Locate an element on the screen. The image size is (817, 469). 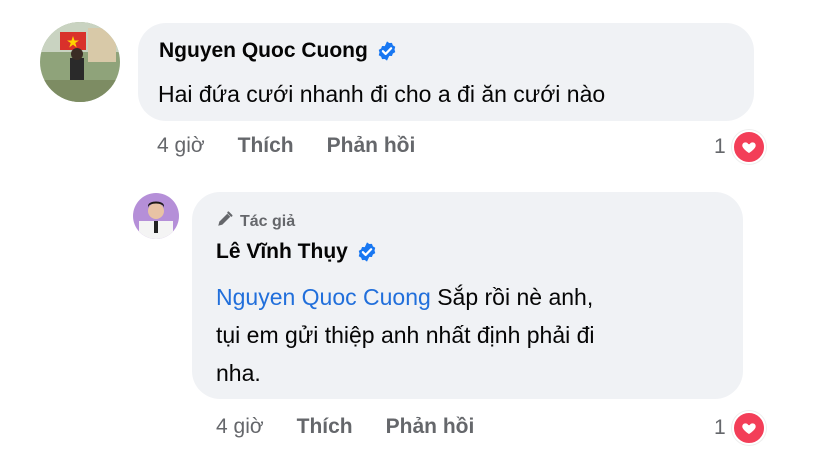
comment-reply-button: Phản hồi is located at coordinates (371, 146).